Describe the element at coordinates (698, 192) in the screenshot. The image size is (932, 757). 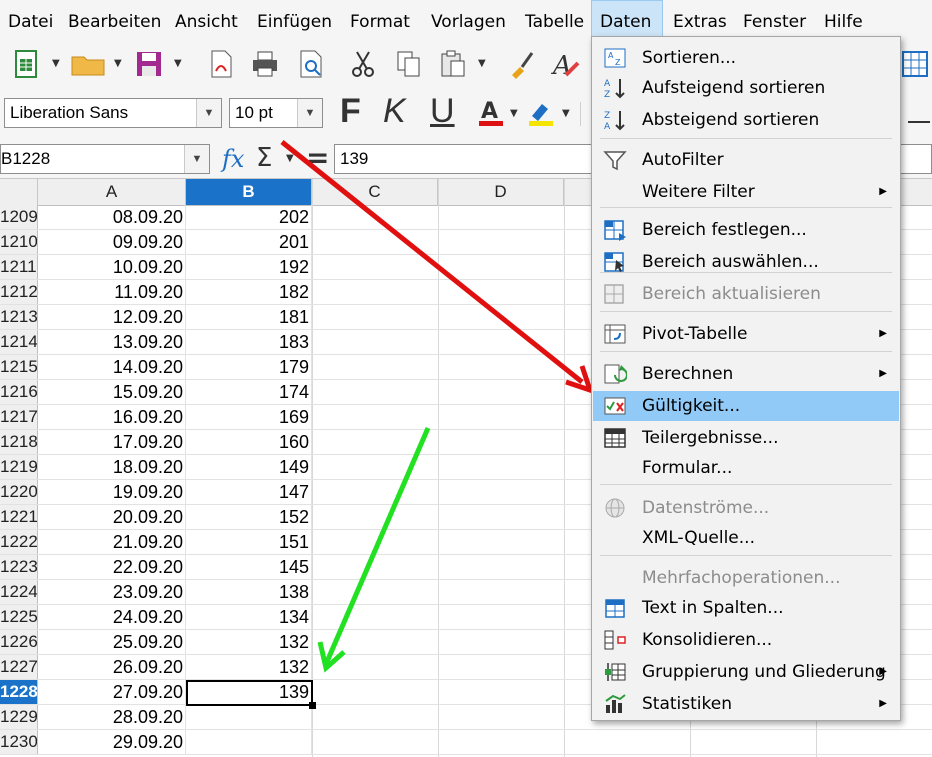
I see `menu-item-label: Weitere Filter` at that location.